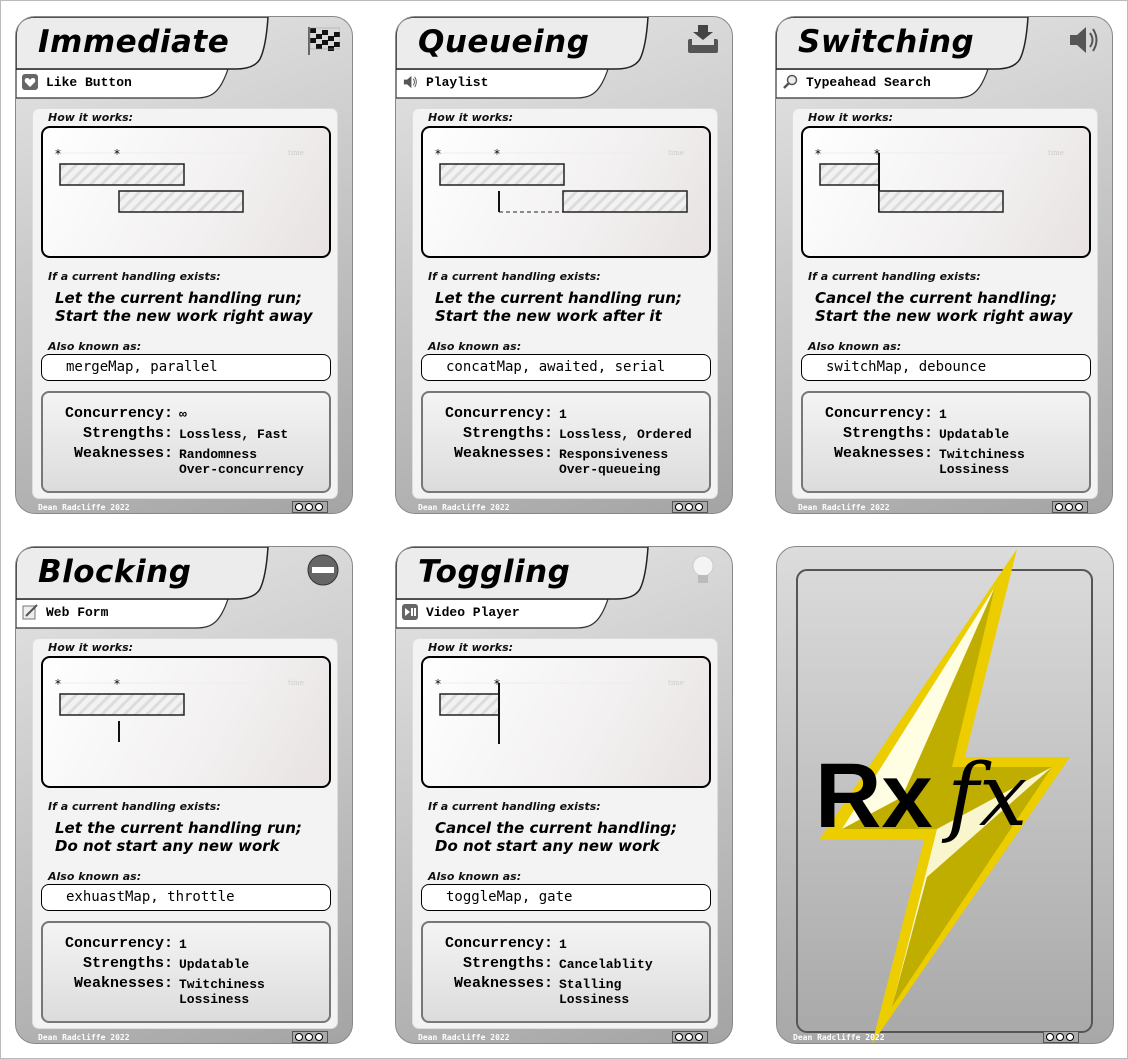 The height and width of the screenshot is (1059, 1128). I want to click on card-subtitle: Like Button, so click(77, 82).